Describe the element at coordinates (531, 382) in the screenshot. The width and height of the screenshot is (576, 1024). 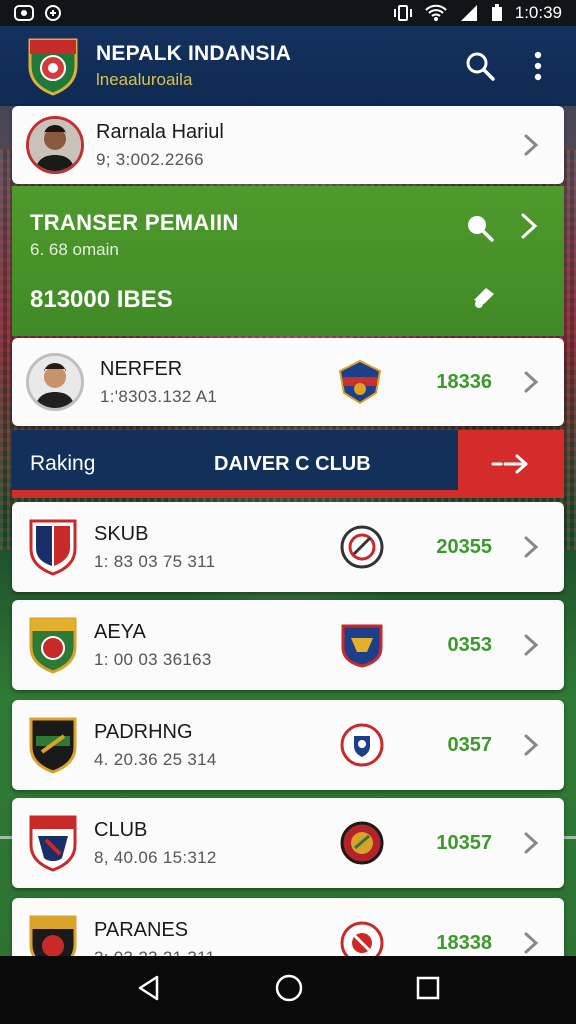
I see `player-chevron-icon` at that location.